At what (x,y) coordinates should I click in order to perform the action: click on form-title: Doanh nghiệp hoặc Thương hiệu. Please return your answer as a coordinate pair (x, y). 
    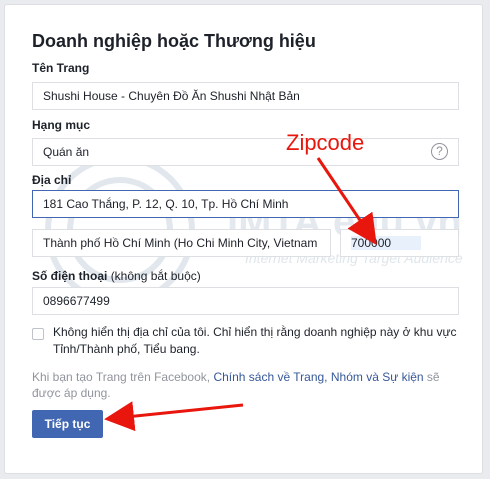
    Looking at the image, I should click on (174, 41).